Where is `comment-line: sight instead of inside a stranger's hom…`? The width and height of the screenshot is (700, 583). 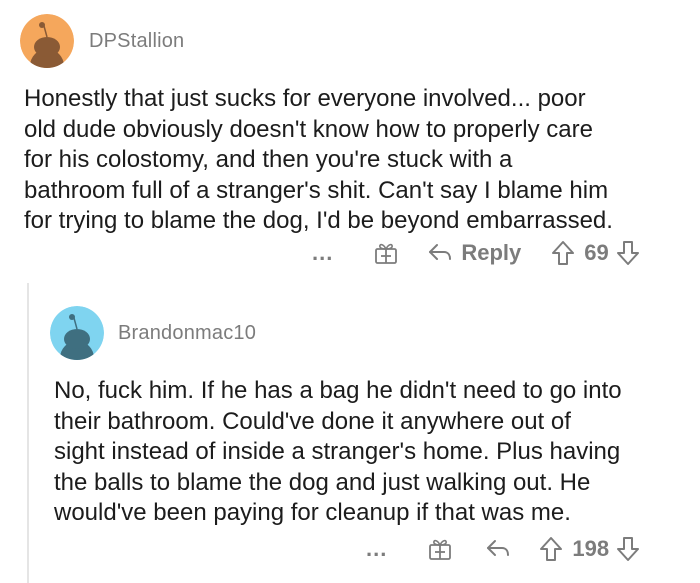 comment-line: sight instead of inside a stranger's hom… is located at coordinates (337, 451).